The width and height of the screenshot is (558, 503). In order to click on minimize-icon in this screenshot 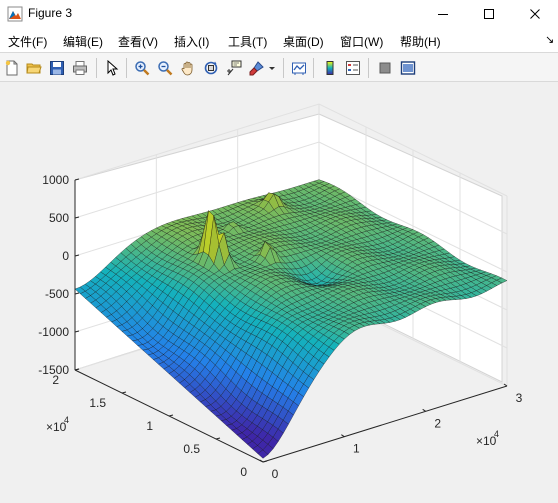, I will do `click(443, 14)`.